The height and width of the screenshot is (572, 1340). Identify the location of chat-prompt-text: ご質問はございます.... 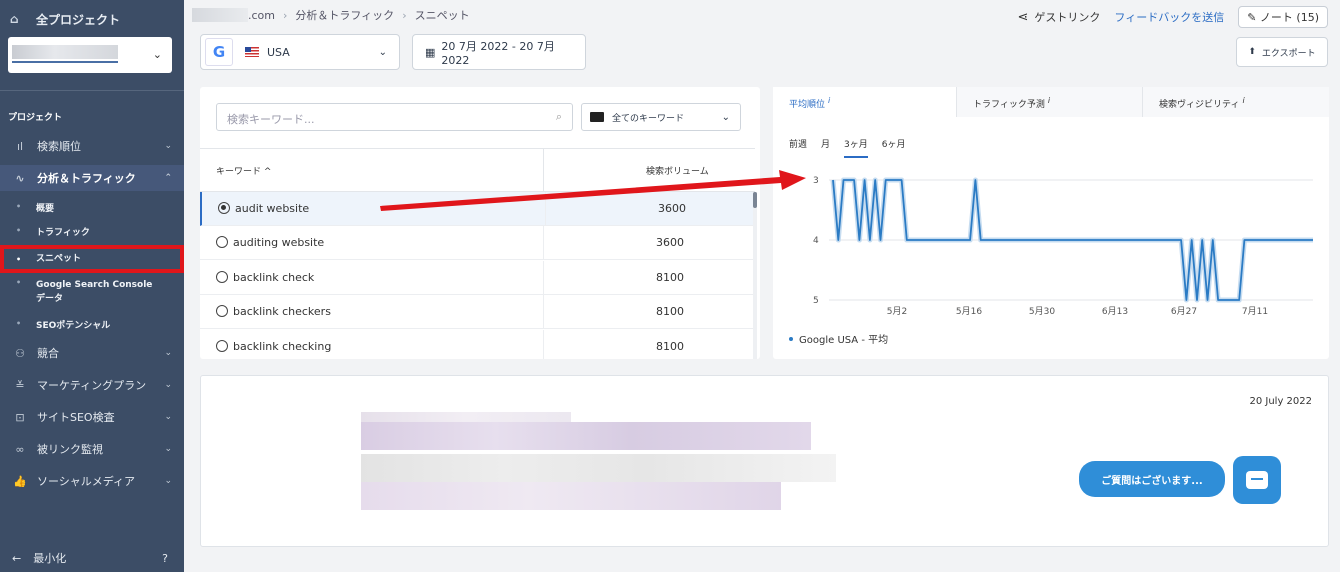
(1152, 481).